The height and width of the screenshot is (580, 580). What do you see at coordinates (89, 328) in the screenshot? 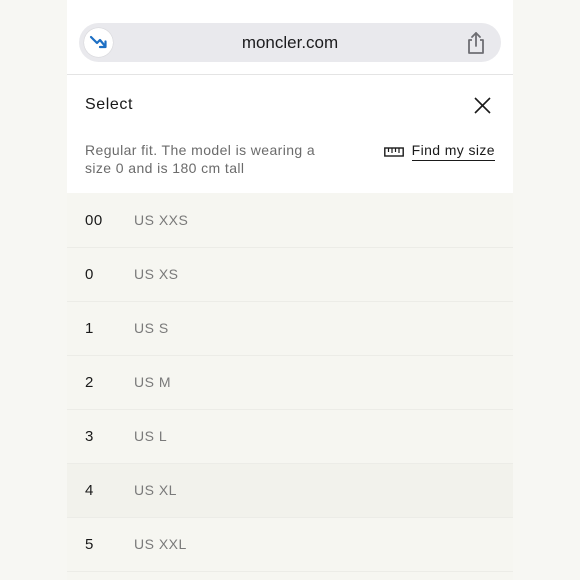
I see `size-code: 1` at bounding box center [89, 328].